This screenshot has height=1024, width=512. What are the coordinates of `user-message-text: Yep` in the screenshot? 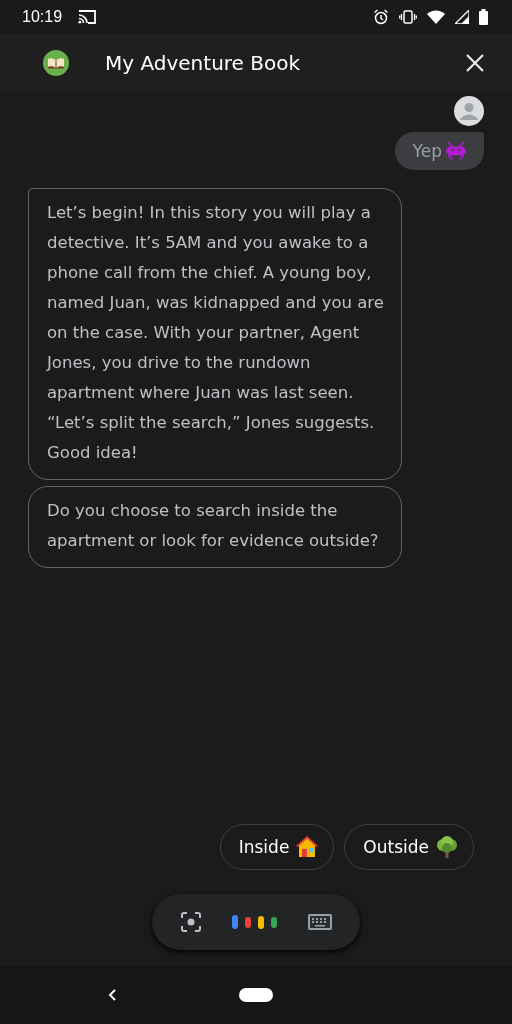 It's located at (427, 151).